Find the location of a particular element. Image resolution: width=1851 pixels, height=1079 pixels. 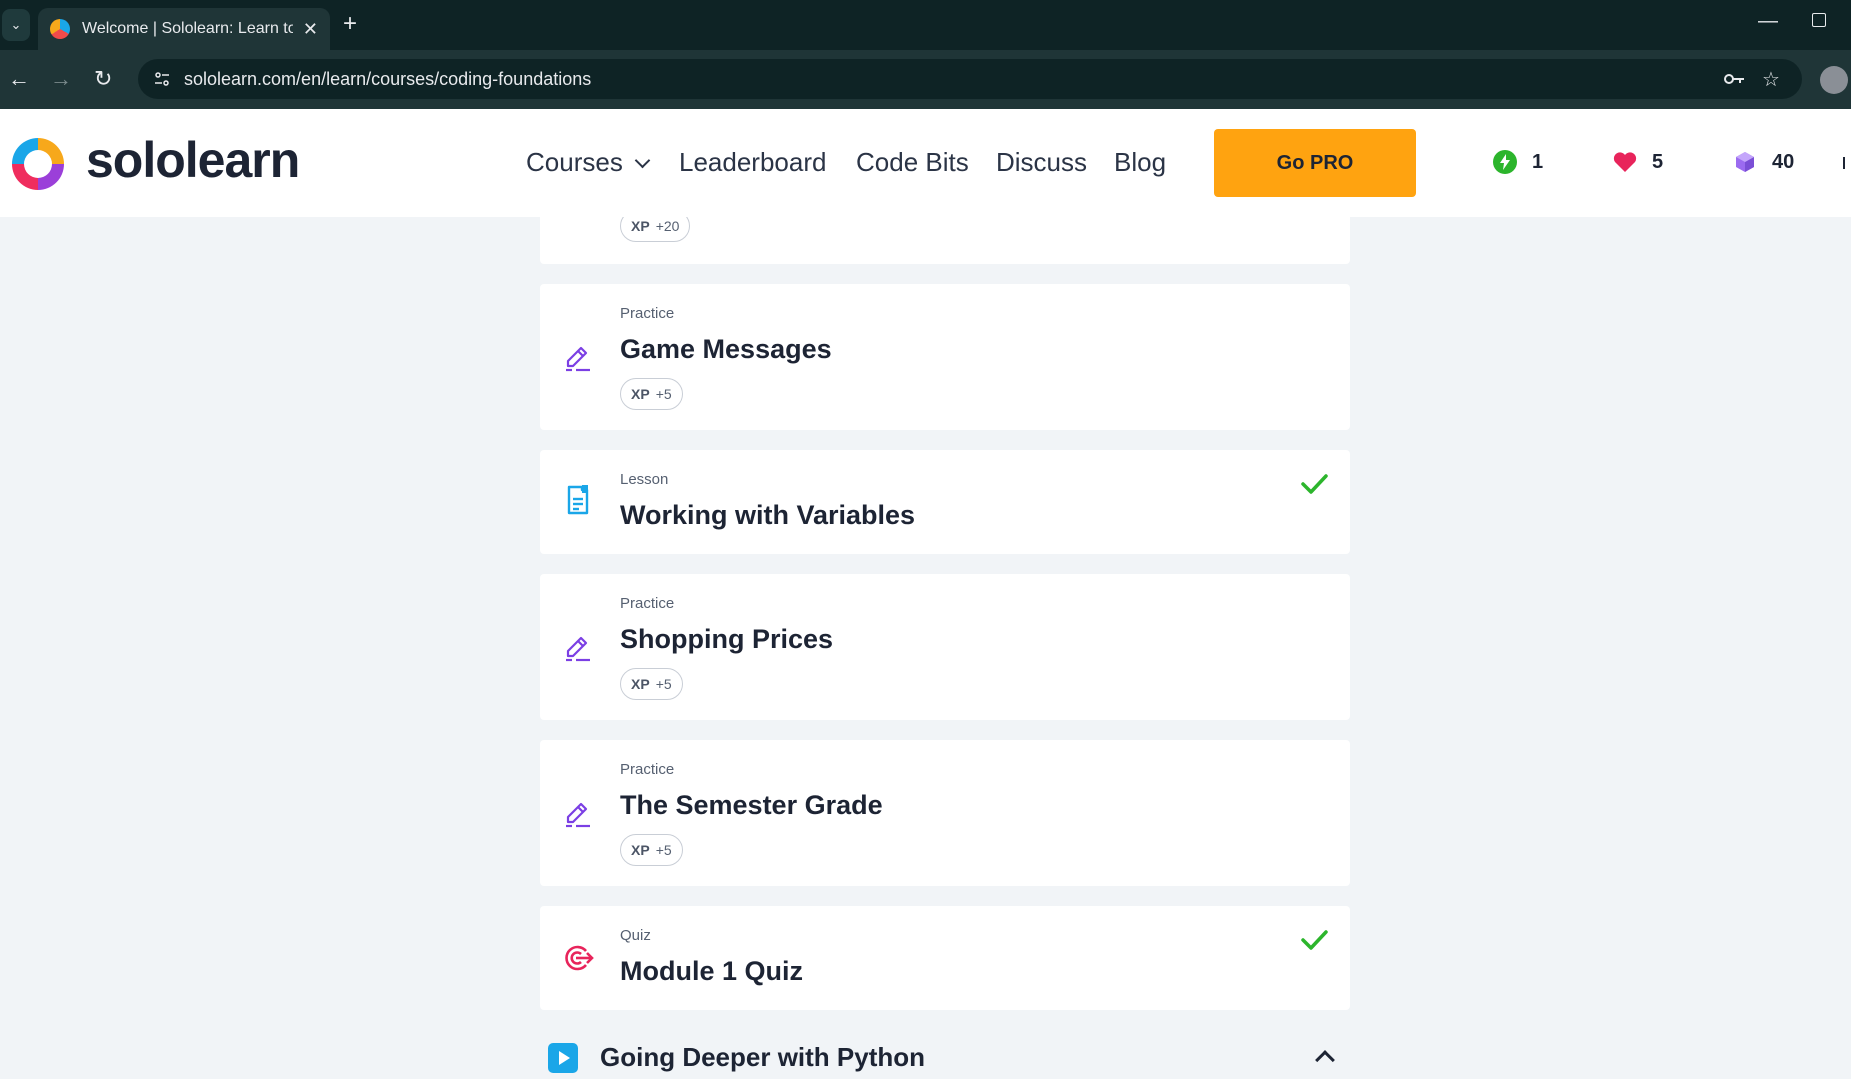

card-title: Game Messages is located at coordinates (726, 349).